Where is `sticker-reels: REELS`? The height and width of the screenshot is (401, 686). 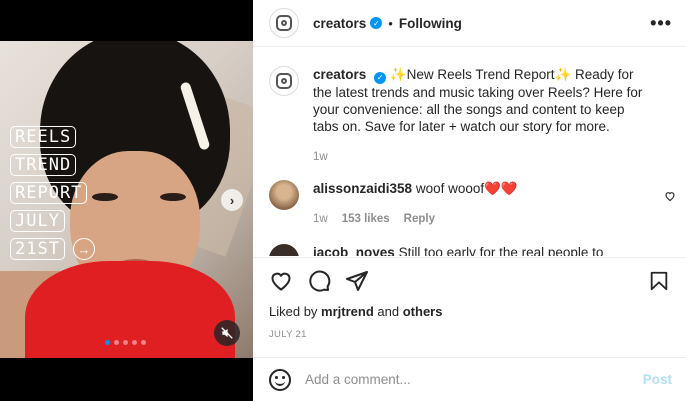
sticker-reels: REELS is located at coordinates (43, 137).